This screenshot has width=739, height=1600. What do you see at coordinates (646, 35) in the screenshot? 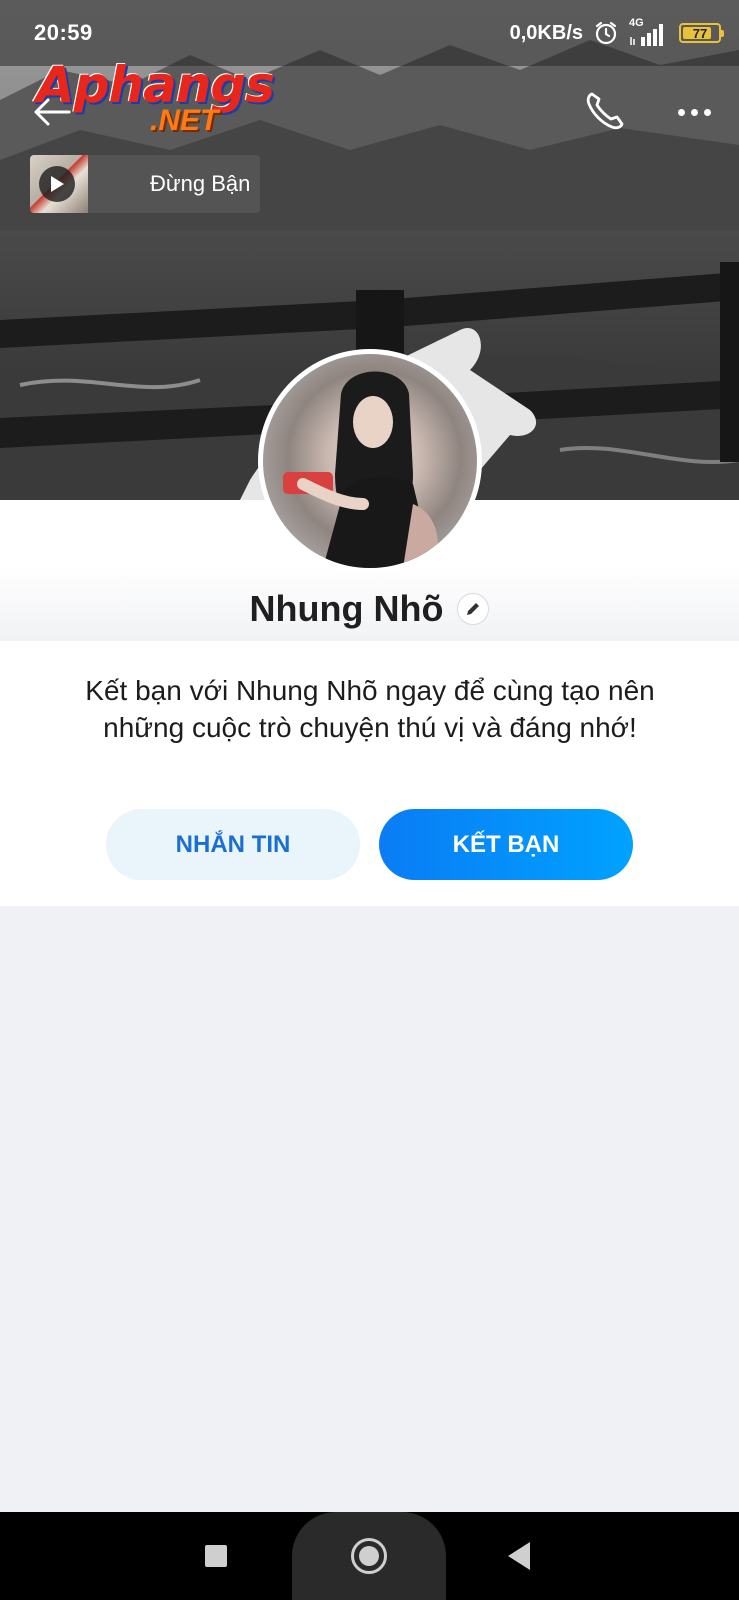
I see `signal-bars-icon` at bounding box center [646, 35].